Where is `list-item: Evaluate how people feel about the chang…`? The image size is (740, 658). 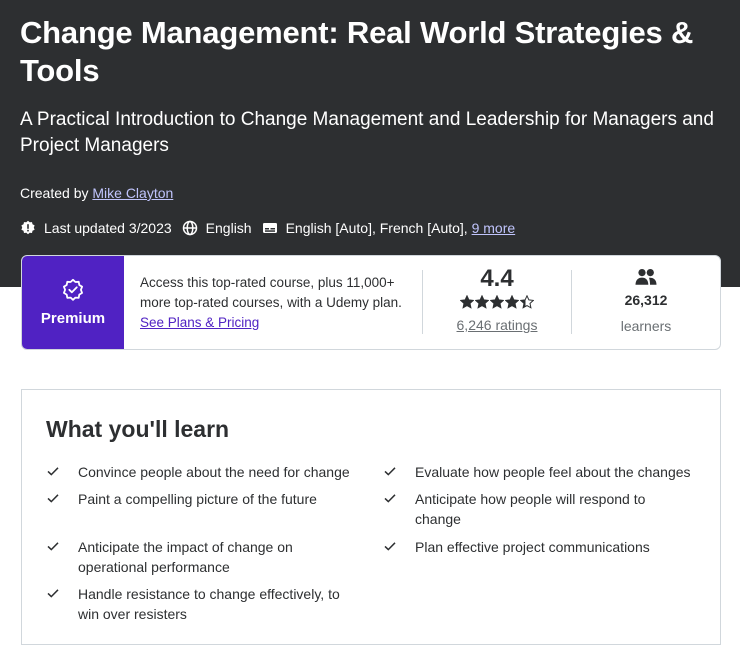
list-item: Evaluate how people feel about the chang… is located at coordinates (543, 473).